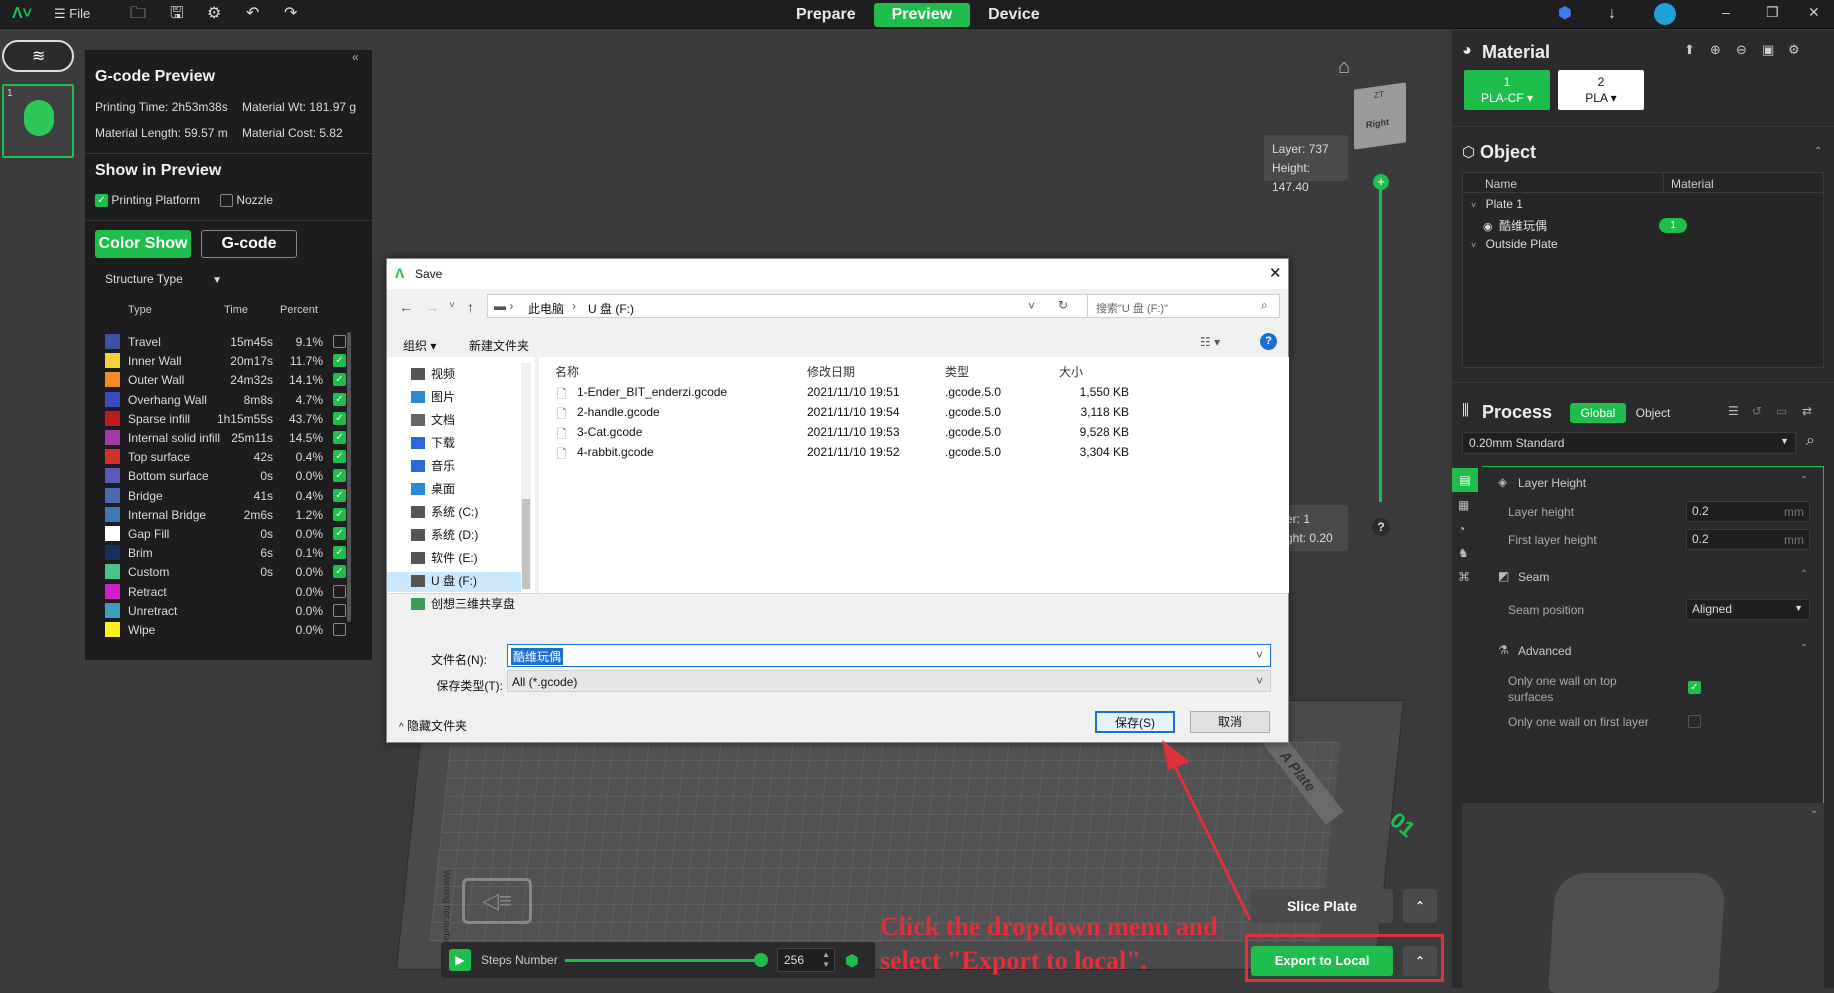 Image resolution: width=1834 pixels, height=993 pixels. I want to click on redo-icon: ↷, so click(290, 14).